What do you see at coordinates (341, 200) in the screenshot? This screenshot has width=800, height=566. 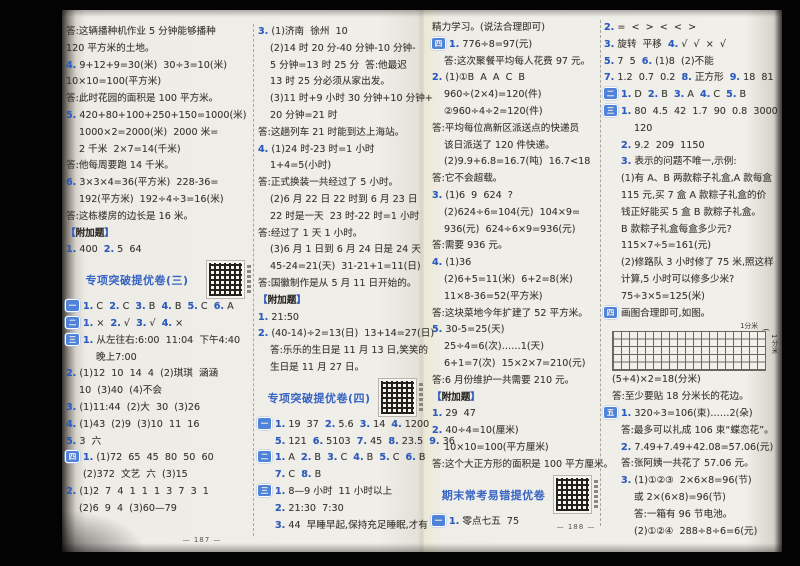 I see `answer-line: (2)6 月 22 日 22 时到 6 月 23 日` at bounding box center [341, 200].